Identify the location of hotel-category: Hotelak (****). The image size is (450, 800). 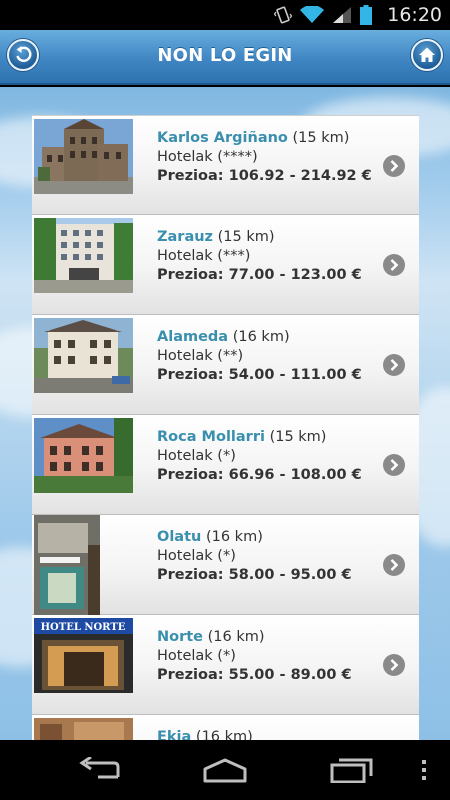
(207, 157).